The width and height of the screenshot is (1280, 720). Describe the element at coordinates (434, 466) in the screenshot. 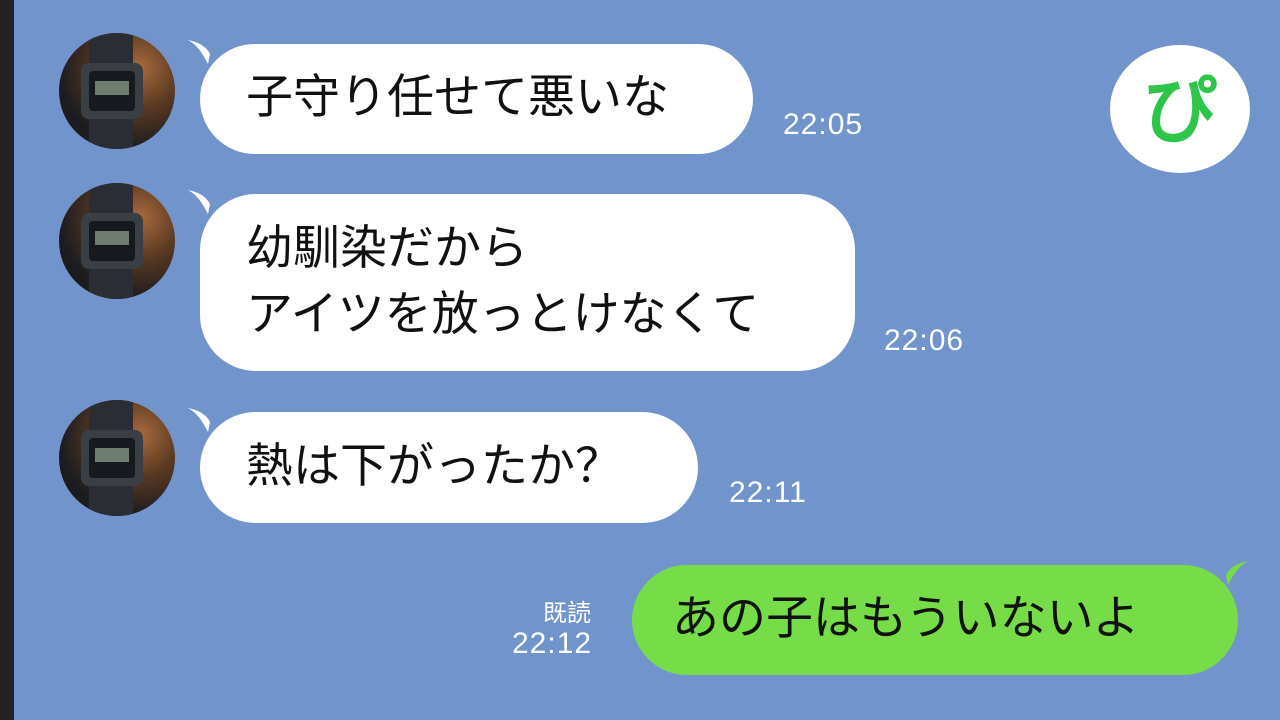

I see `message-text: 熱は下がったか？` at that location.